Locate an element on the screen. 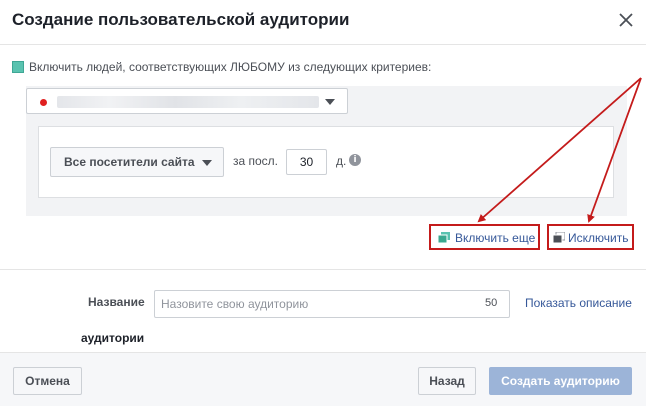 The height and width of the screenshot is (406, 646). cancel-button: Отмена is located at coordinates (47, 381).